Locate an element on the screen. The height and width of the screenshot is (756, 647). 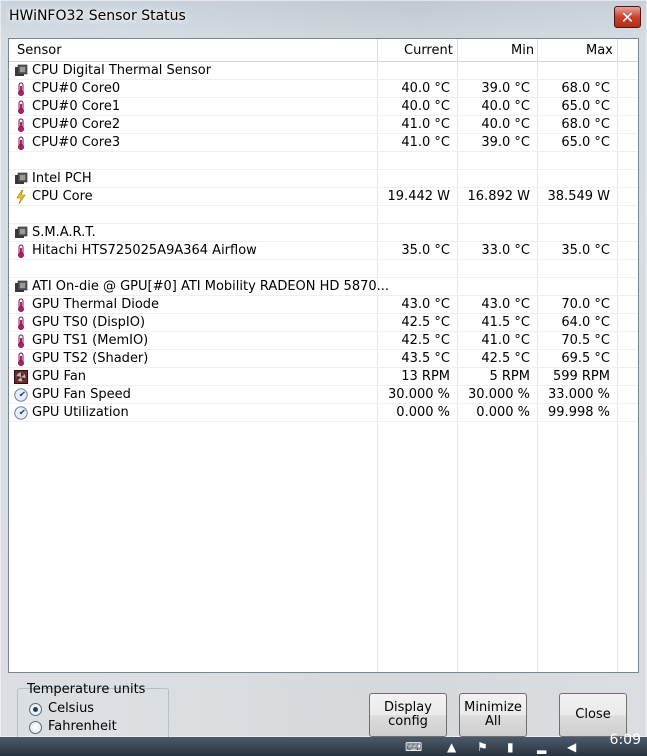
column-header-min: Min is located at coordinates (522, 50).